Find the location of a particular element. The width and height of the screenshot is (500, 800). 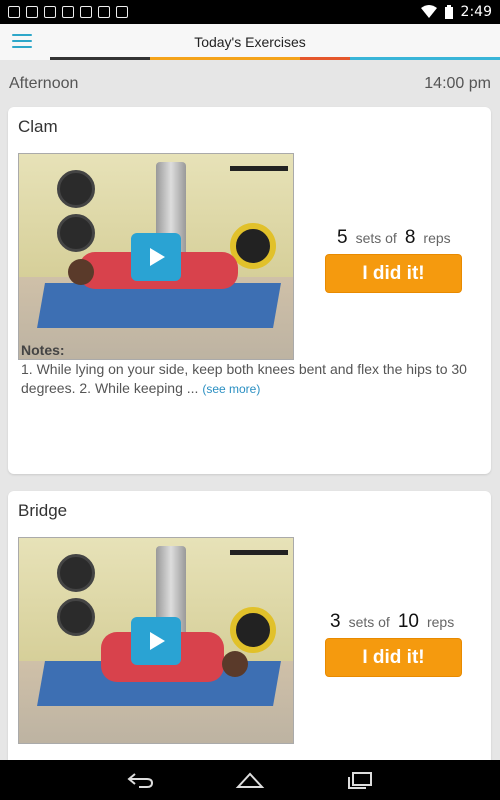

notification-icons is located at coordinates (68, 12).